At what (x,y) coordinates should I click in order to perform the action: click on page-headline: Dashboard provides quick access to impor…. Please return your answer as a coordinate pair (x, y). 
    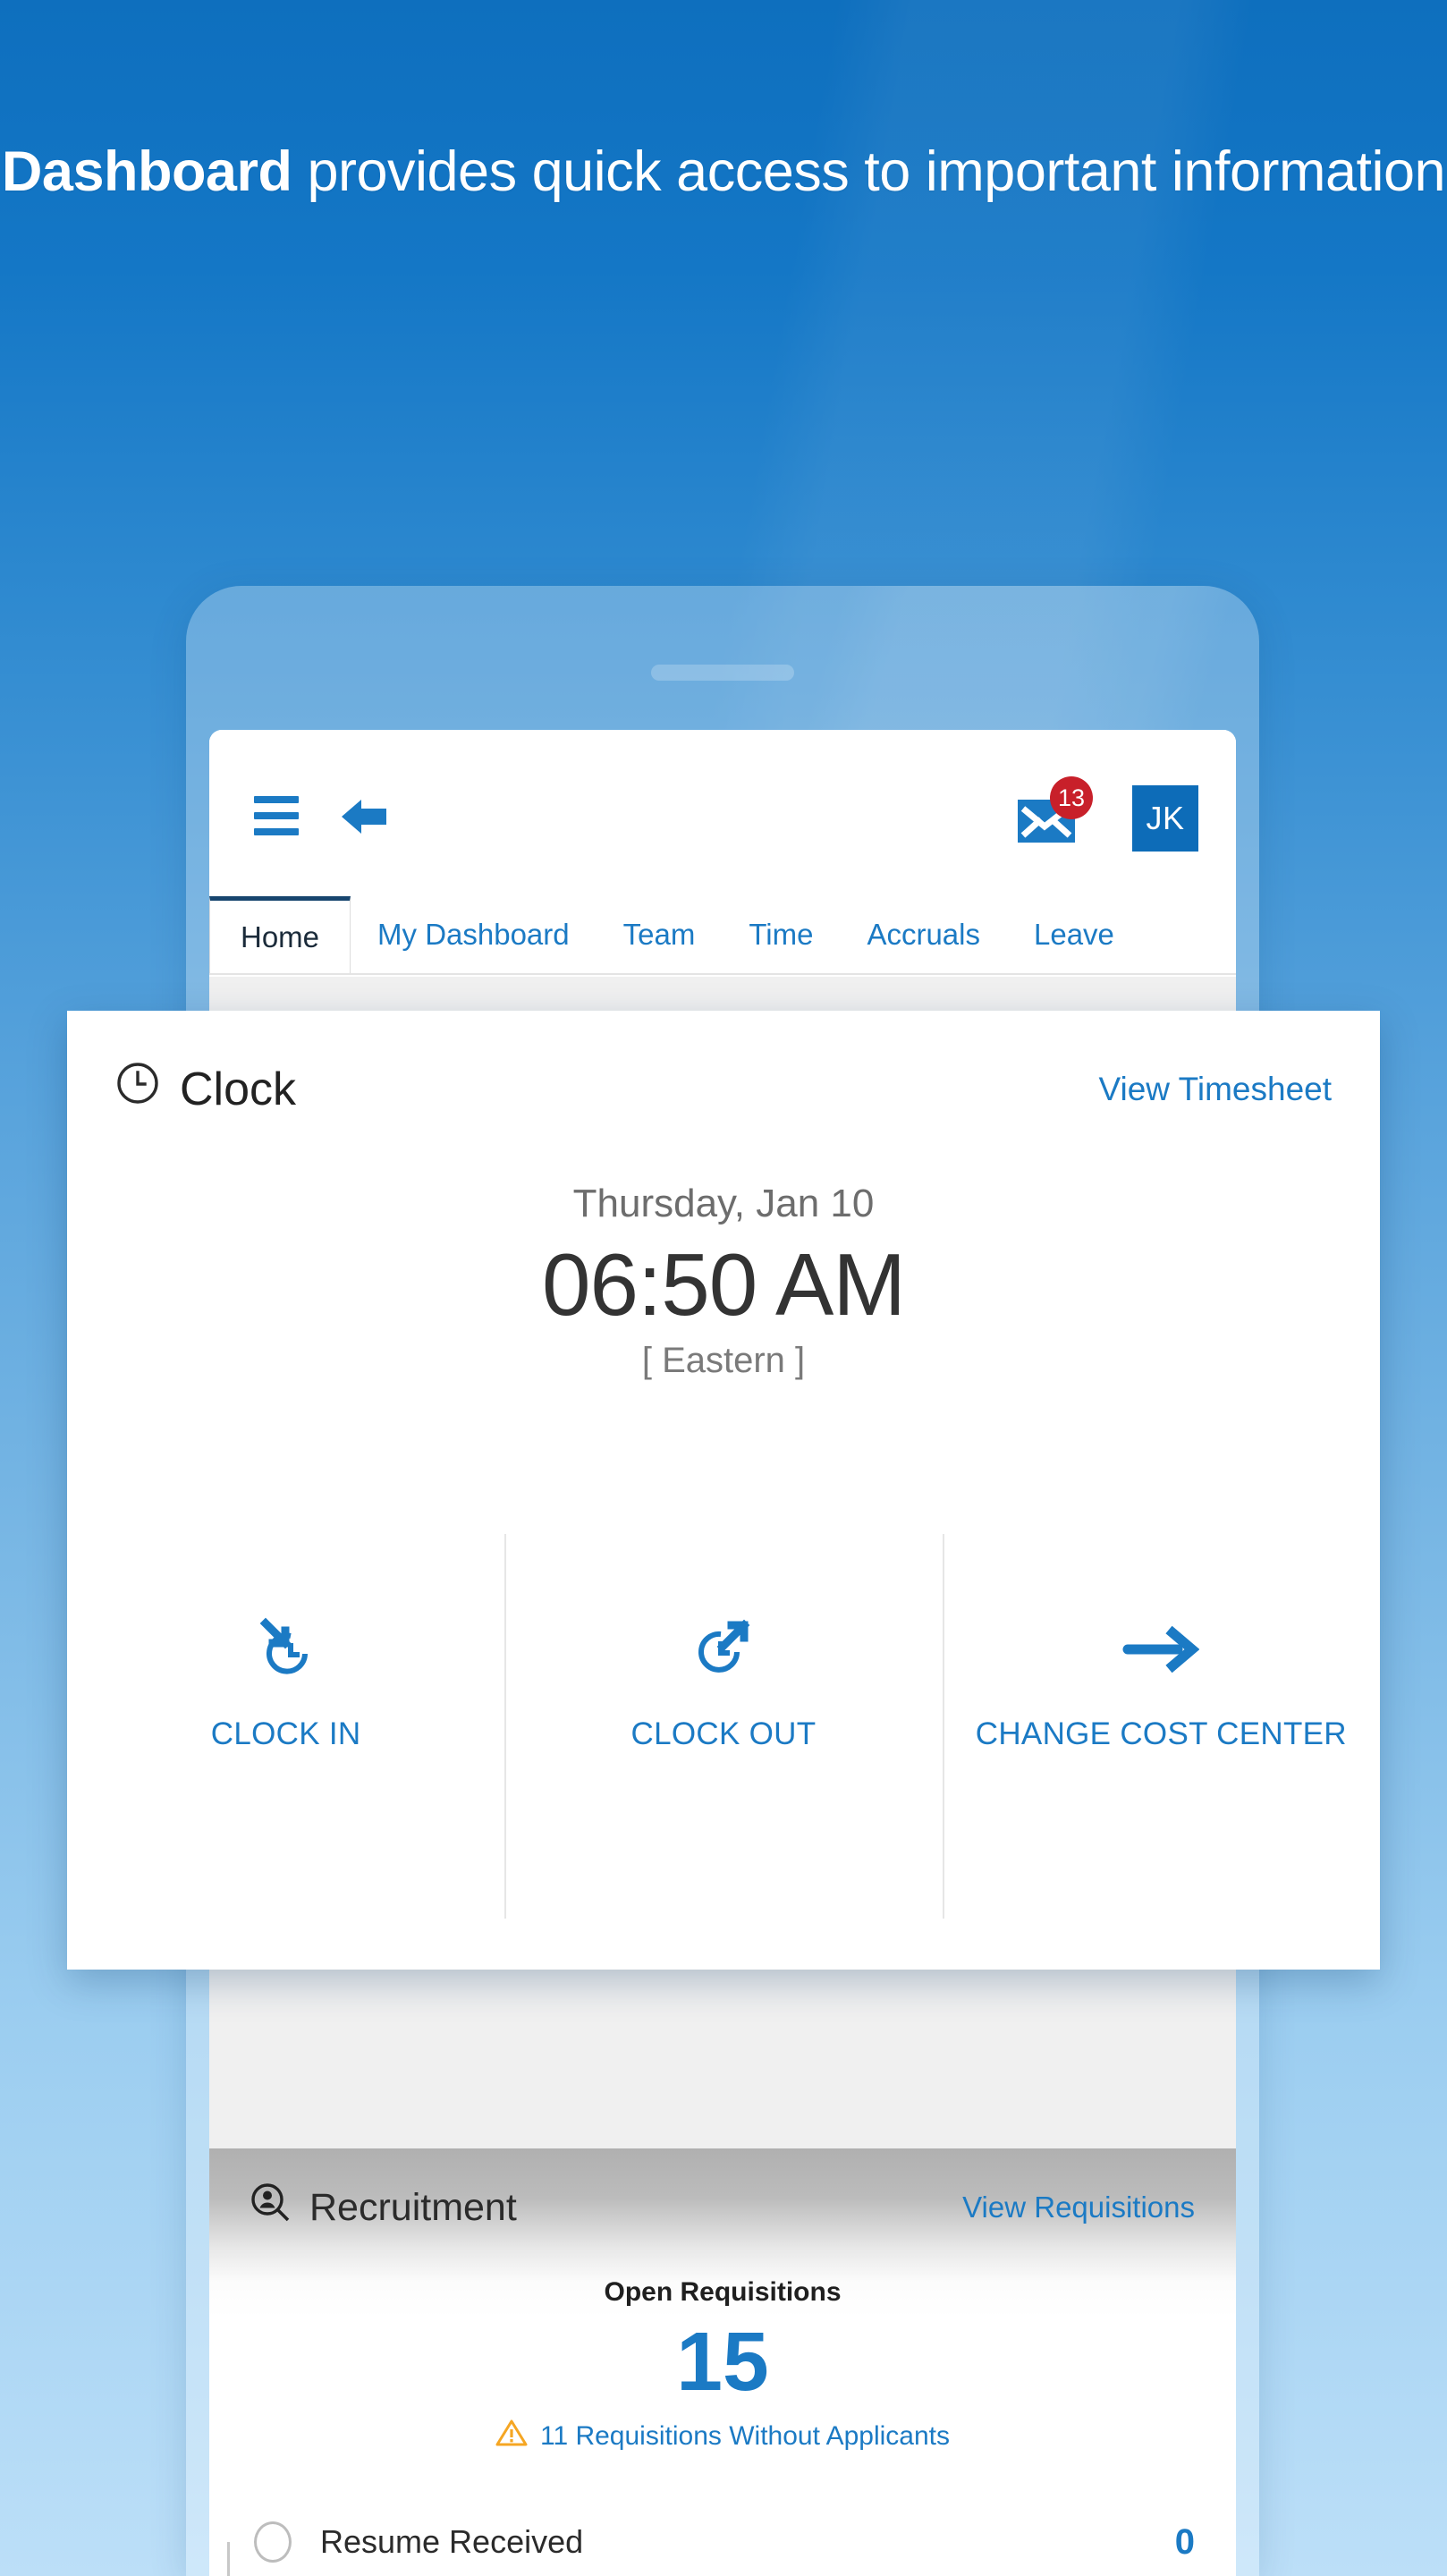
    Looking at the image, I should click on (723, 172).